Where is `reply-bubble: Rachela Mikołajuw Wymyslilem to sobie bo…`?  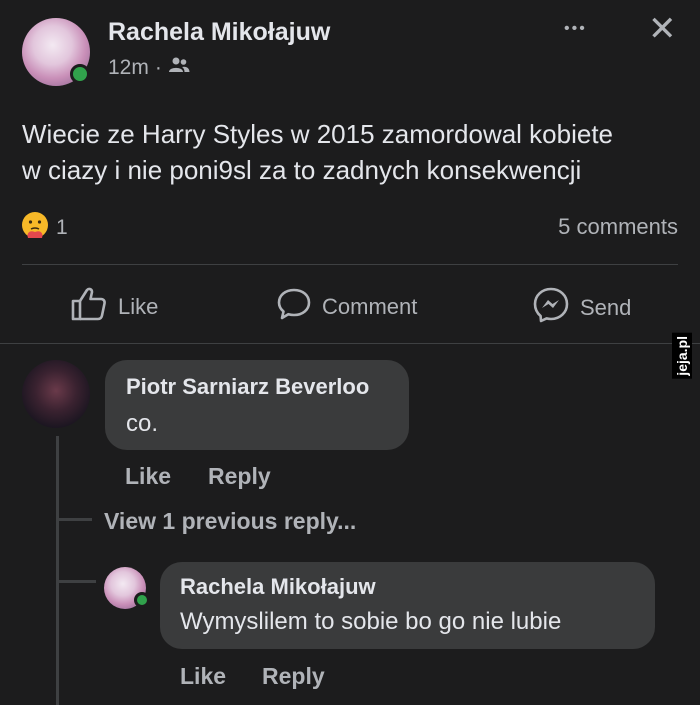
reply-bubble: Rachela Mikołajuw Wymyslilem to sobie bo… is located at coordinates (407, 605).